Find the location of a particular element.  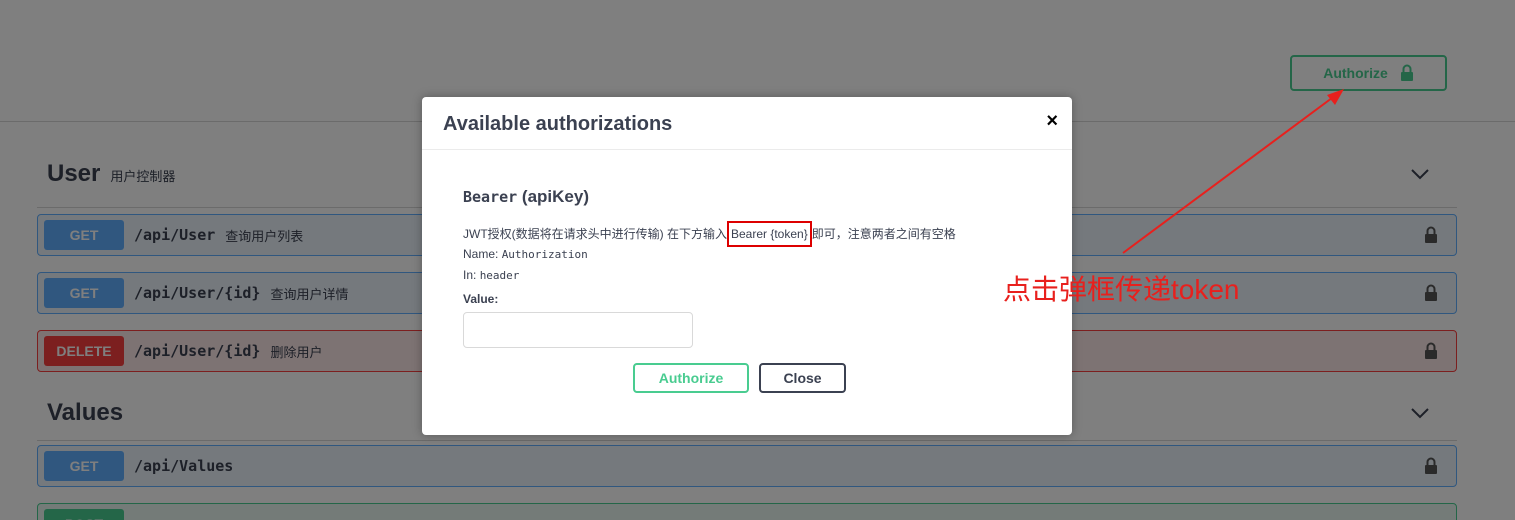

description-prefix: JWT授权(数据将在请求头中进行传输) 在下方输入 is located at coordinates (595, 234).